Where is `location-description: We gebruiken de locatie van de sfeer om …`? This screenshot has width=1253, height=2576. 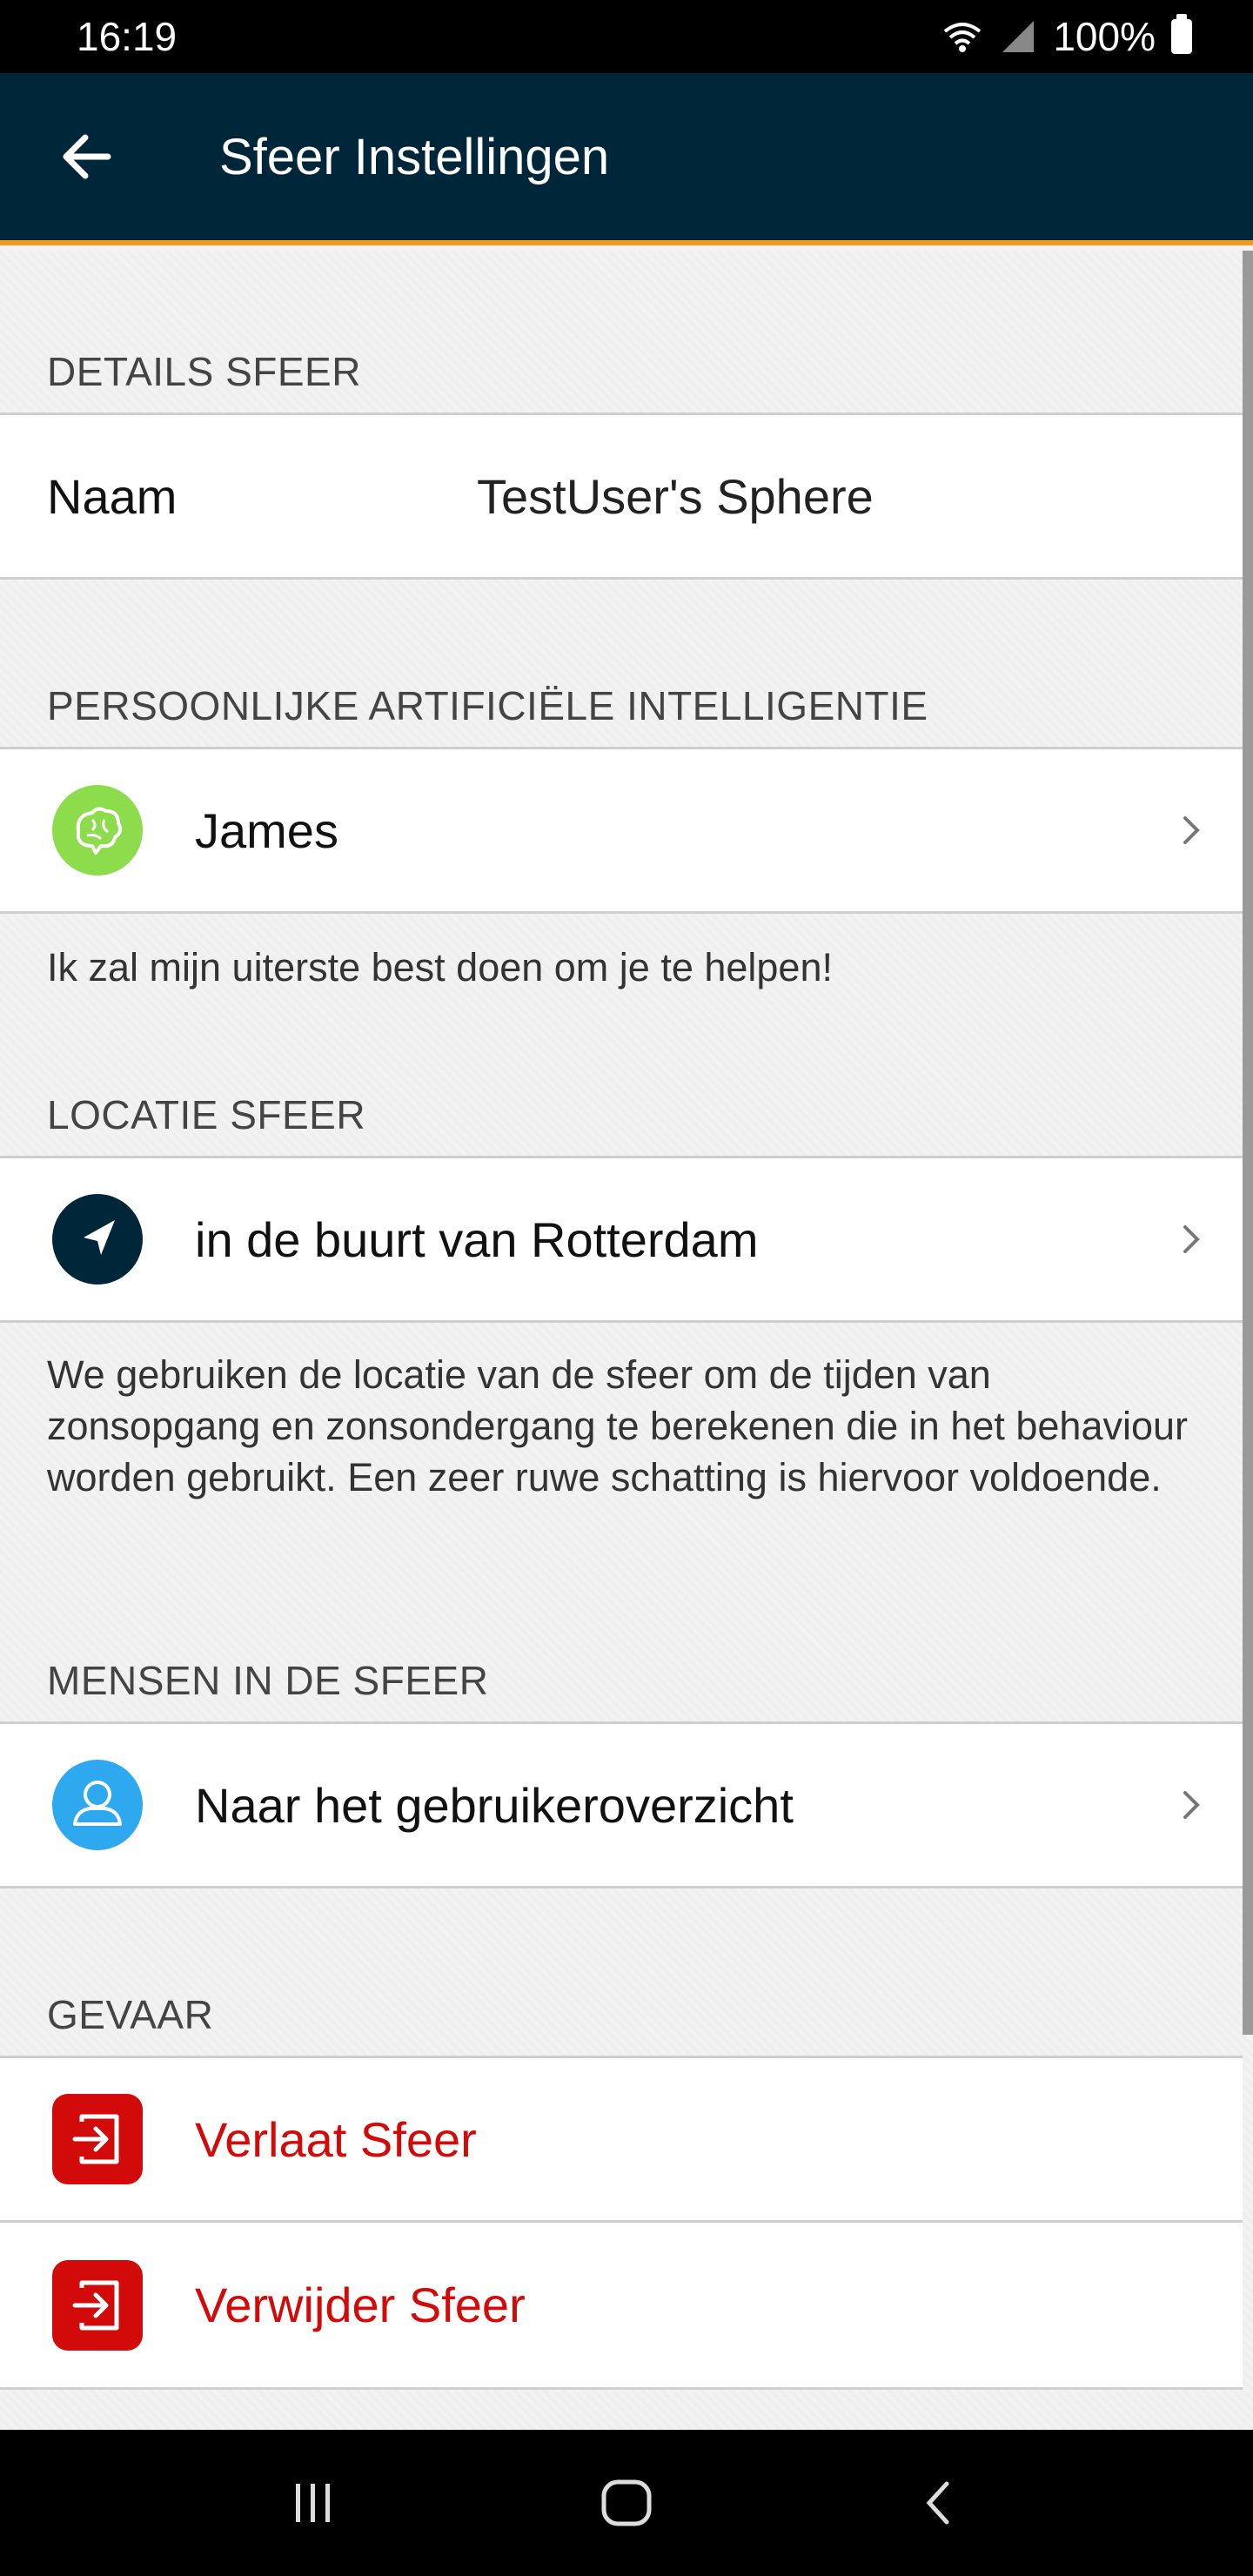
location-description: We gebruiken de locatie van de sfeer om … is located at coordinates (618, 1425).